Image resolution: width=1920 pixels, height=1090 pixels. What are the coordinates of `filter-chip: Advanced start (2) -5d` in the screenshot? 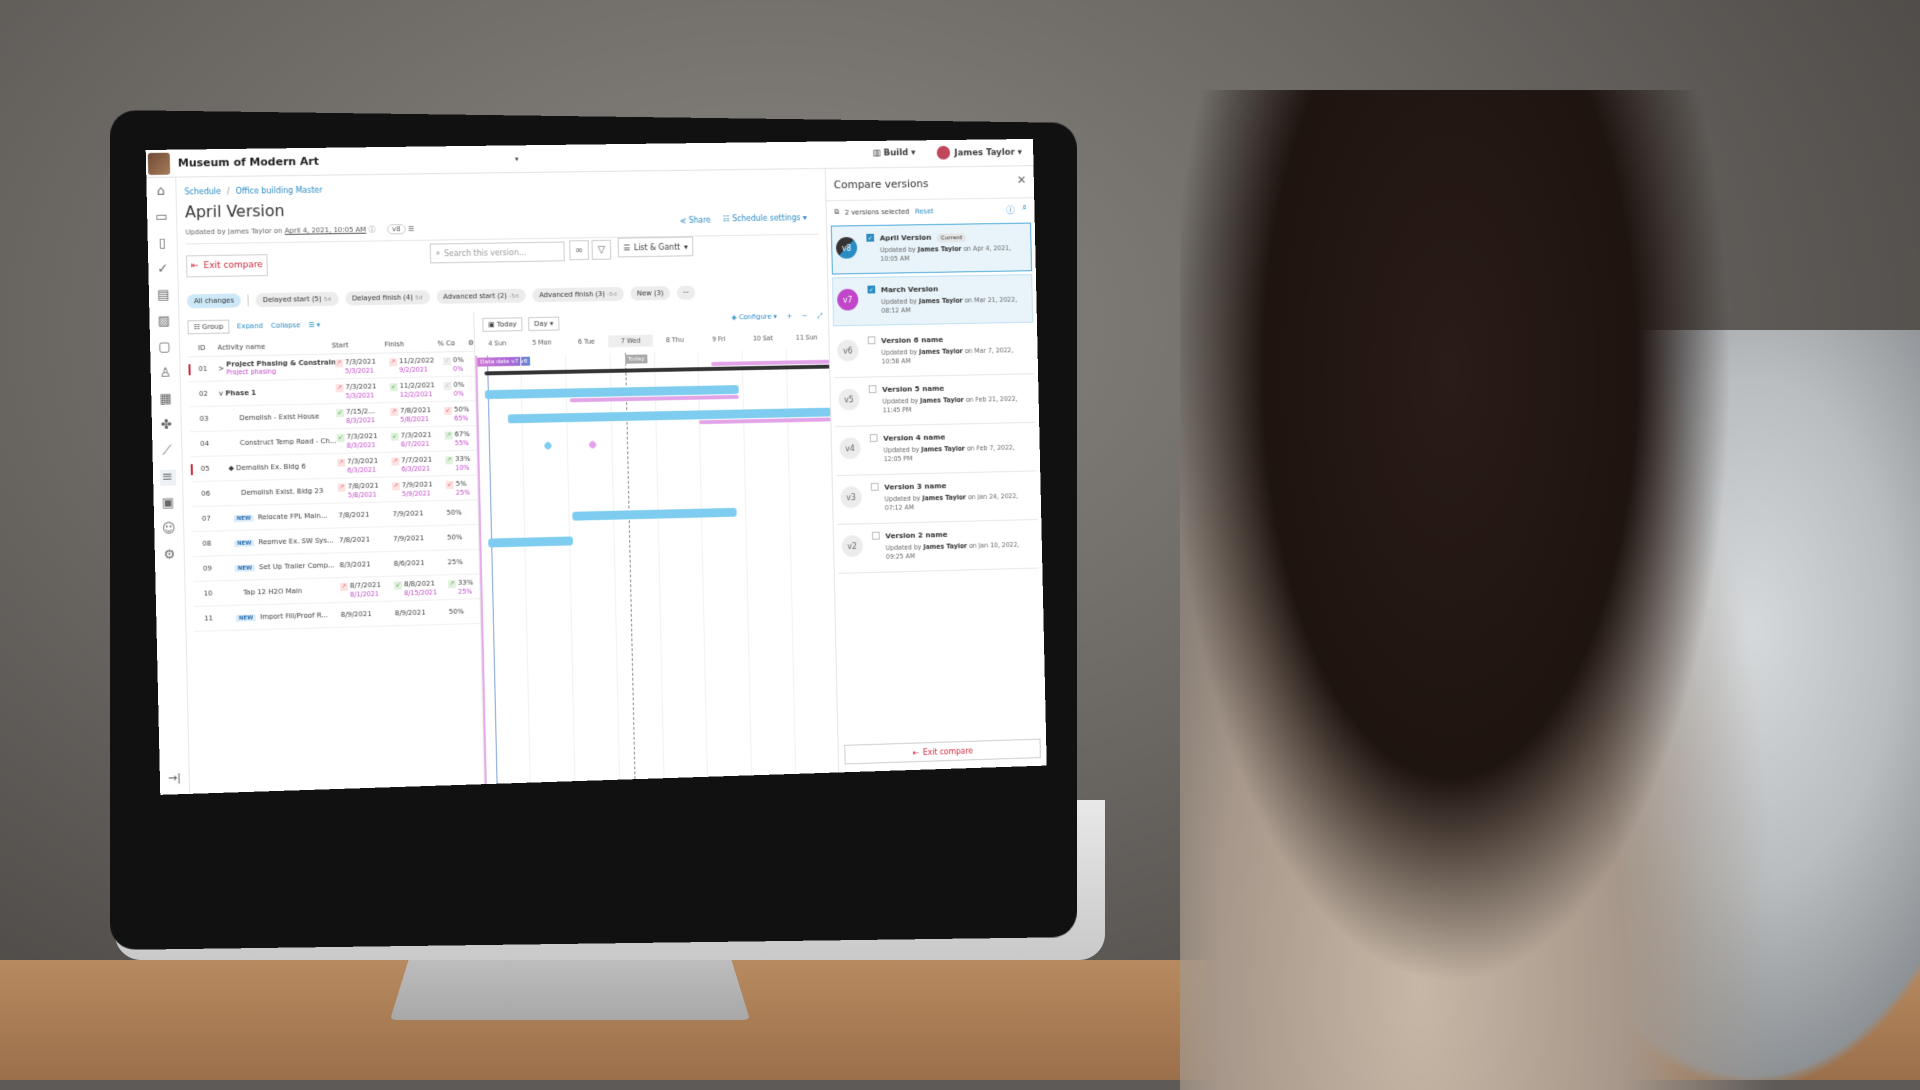 It's located at (481, 296).